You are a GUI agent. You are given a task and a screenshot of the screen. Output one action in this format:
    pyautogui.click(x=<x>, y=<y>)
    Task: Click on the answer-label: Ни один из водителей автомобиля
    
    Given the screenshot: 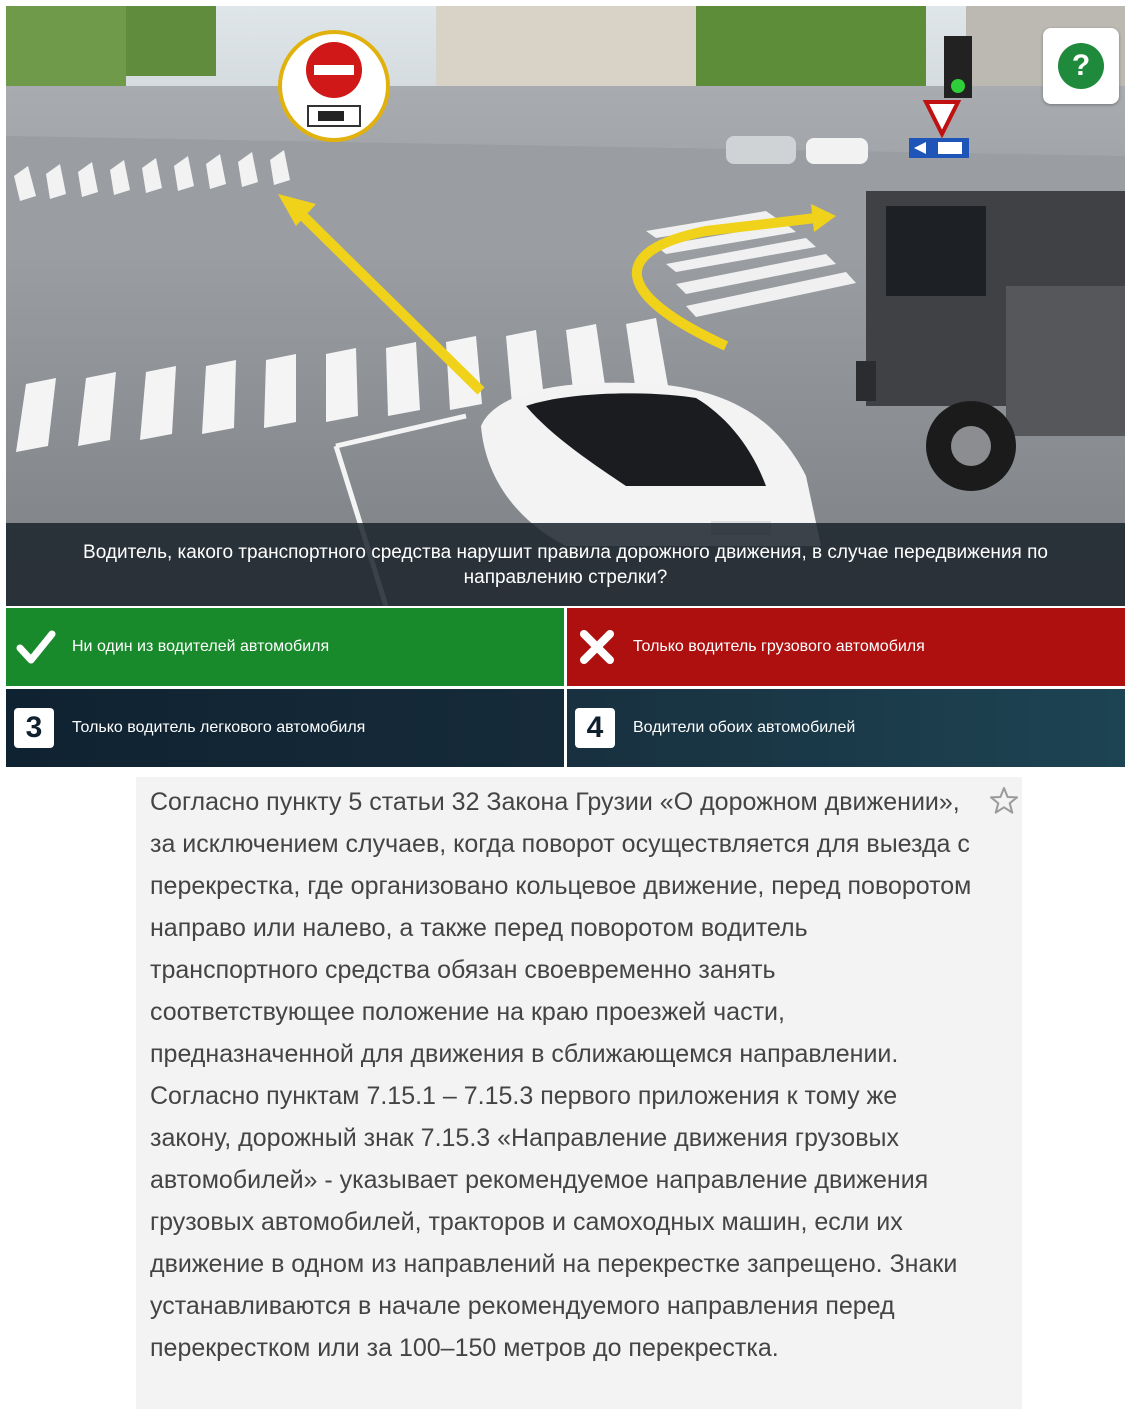 What is the action you would take?
    pyautogui.click(x=201, y=646)
    